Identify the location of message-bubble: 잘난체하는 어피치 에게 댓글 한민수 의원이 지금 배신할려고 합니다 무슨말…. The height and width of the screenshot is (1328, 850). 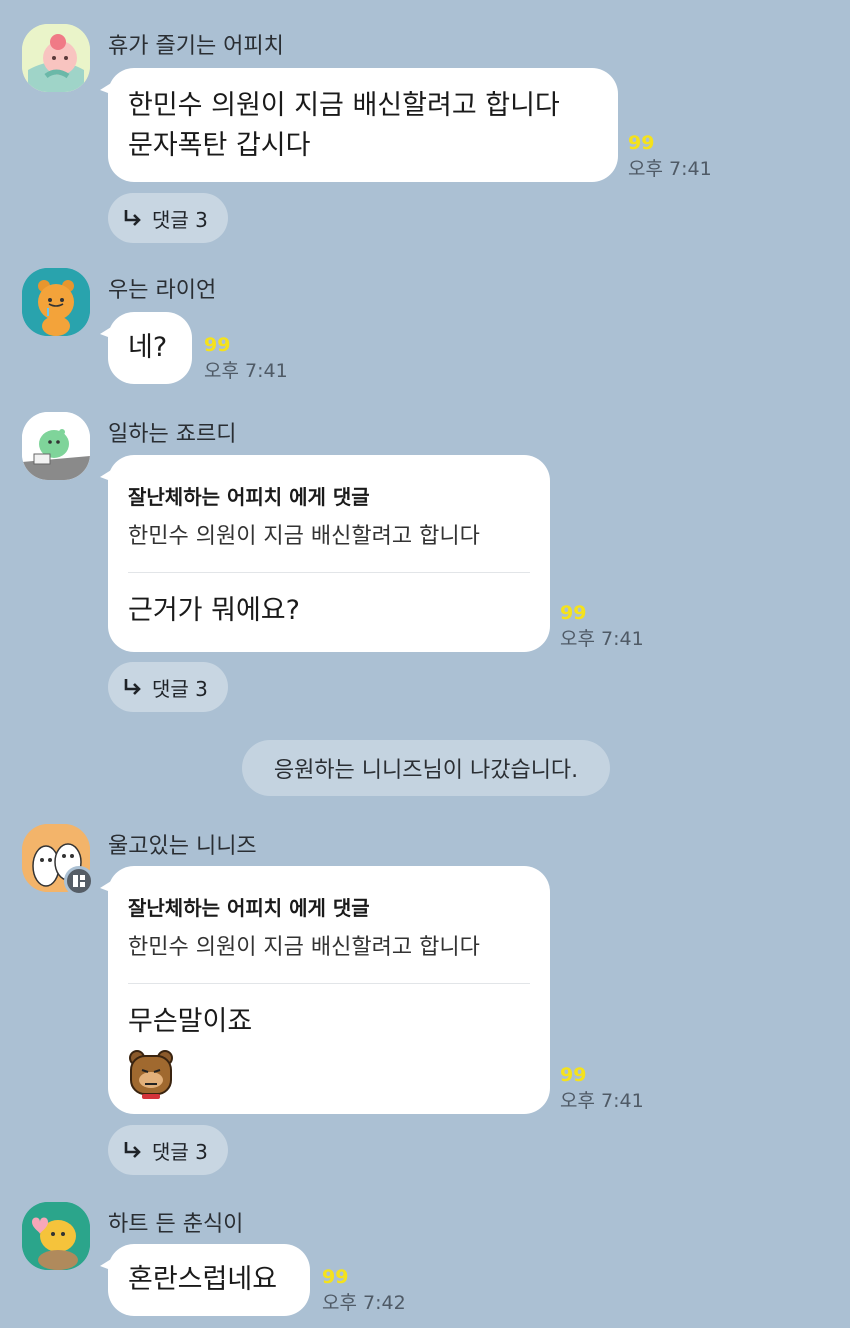
(325, 990).